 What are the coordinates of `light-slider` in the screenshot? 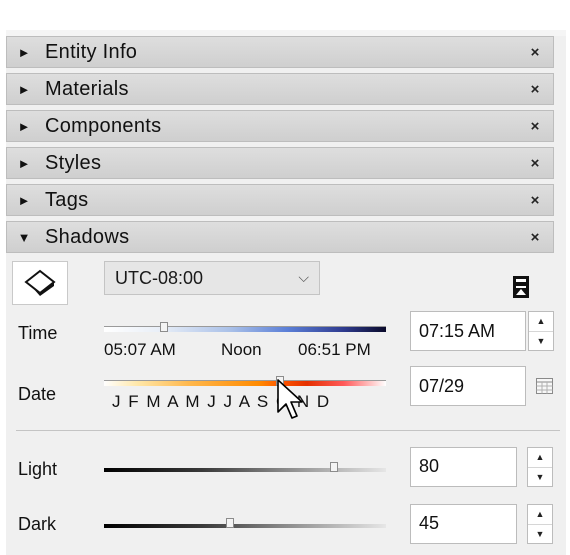 It's located at (245, 470).